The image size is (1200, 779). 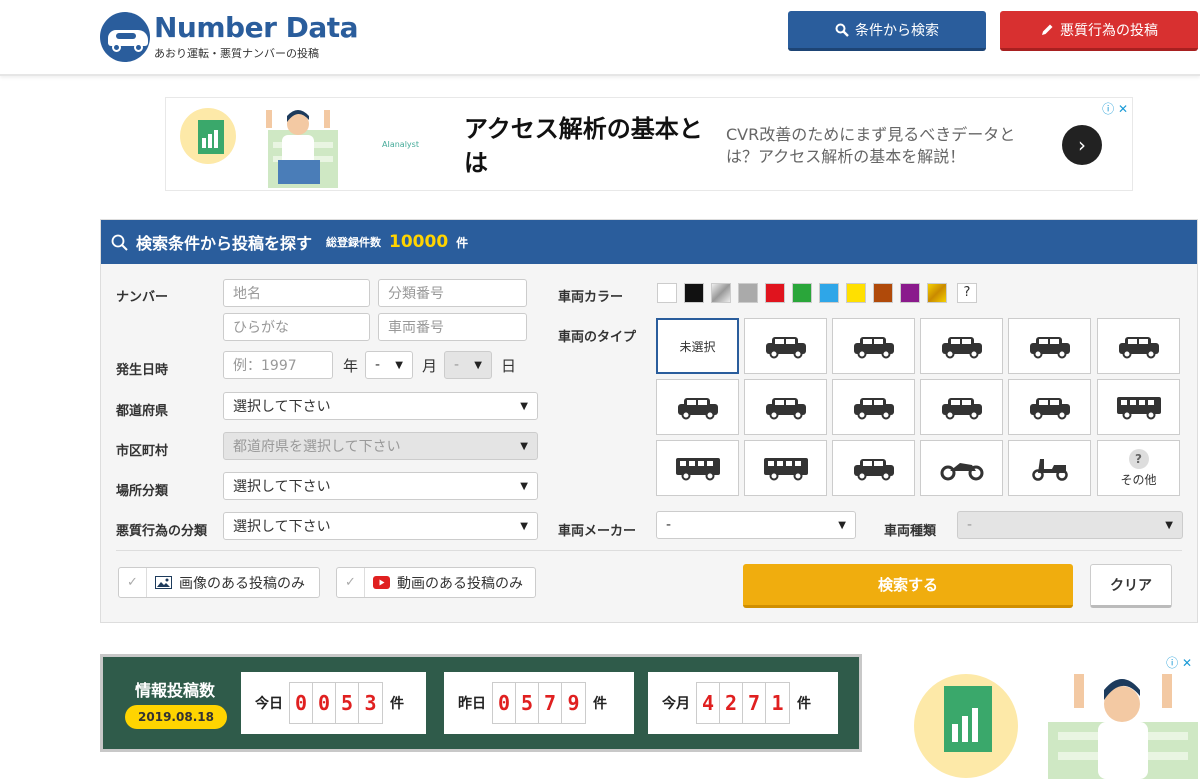 I want to click on place-category-select: 選択して下さい ▼, so click(x=380, y=486).